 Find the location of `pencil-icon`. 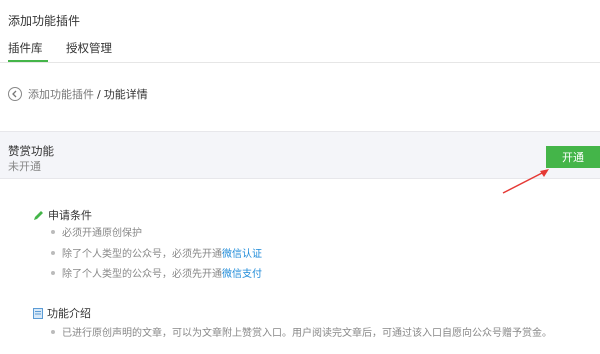

pencil-icon is located at coordinates (38, 215).